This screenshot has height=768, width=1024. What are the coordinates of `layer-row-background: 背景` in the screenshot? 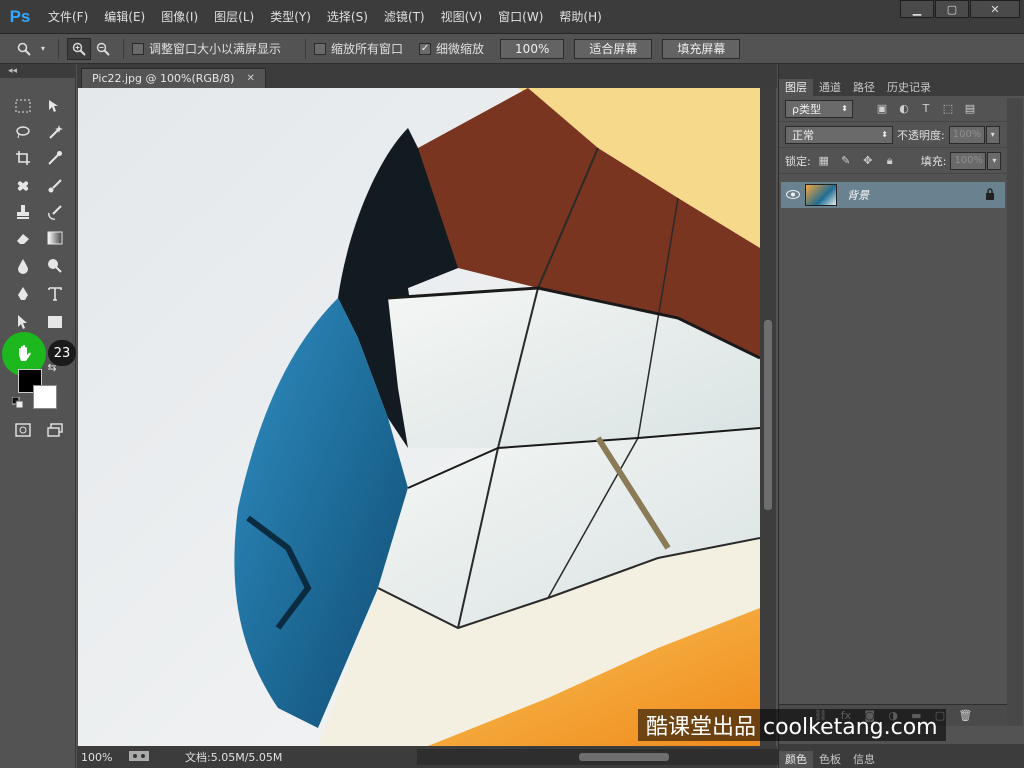 It's located at (893, 195).